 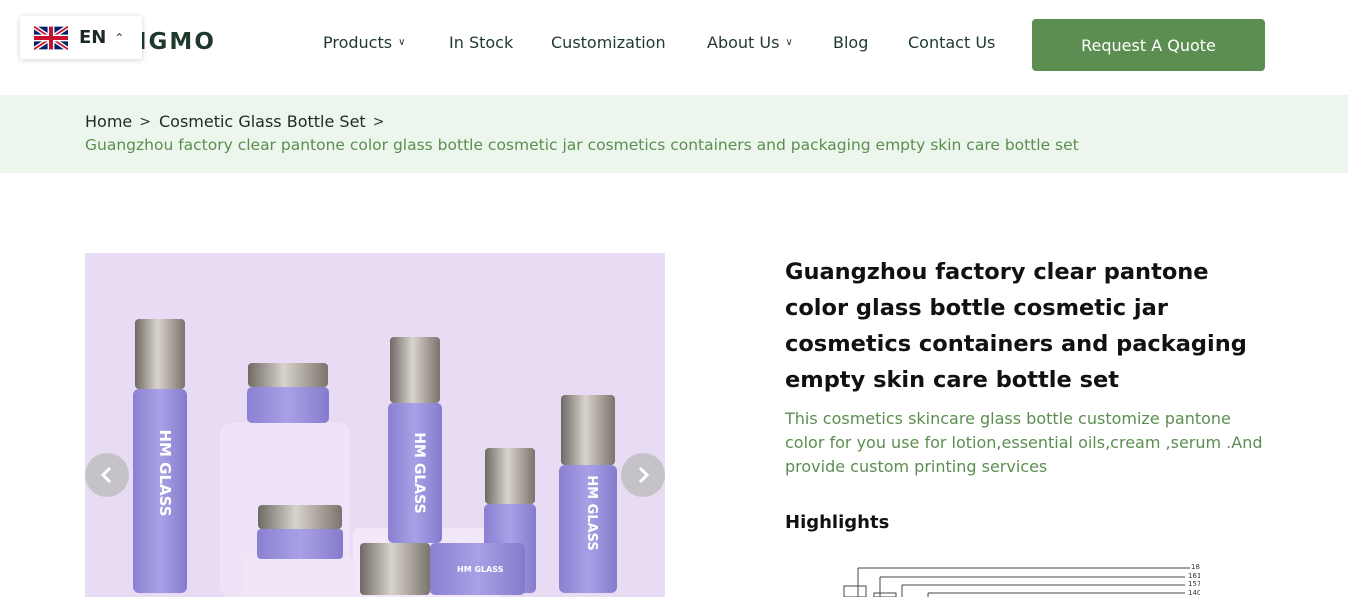 What do you see at coordinates (1021, 580) in the screenshot?
I see `dimension-diagram: 182mm 161mm 157mm 140mm` at bounding box center [1021, 580].